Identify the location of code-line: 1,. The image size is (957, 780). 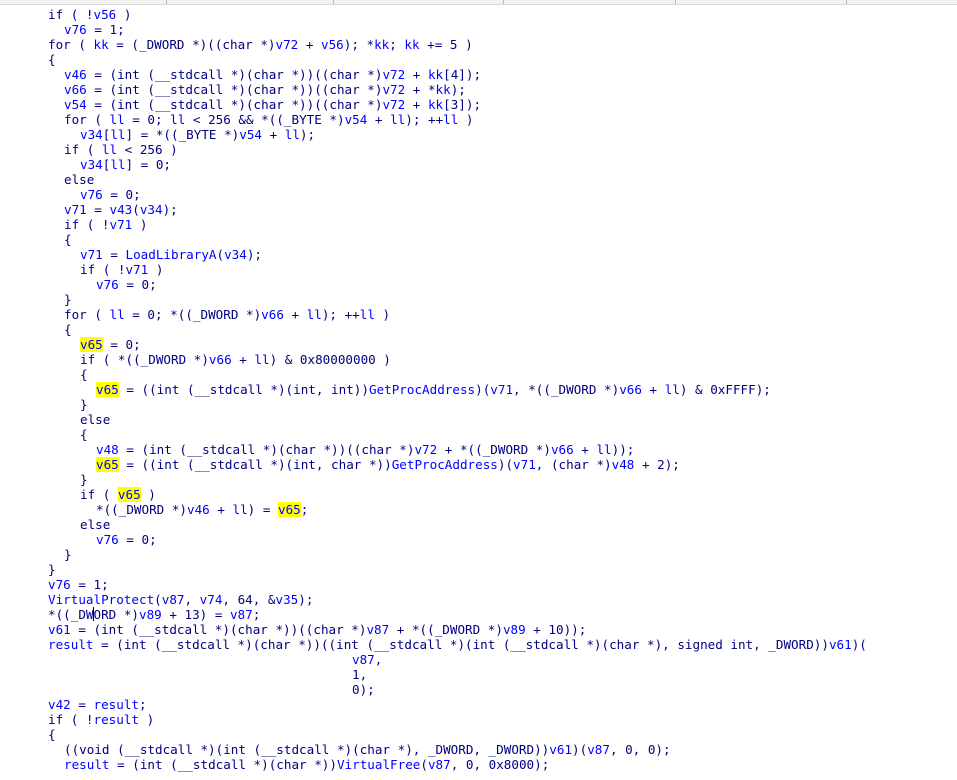
(359, 674).